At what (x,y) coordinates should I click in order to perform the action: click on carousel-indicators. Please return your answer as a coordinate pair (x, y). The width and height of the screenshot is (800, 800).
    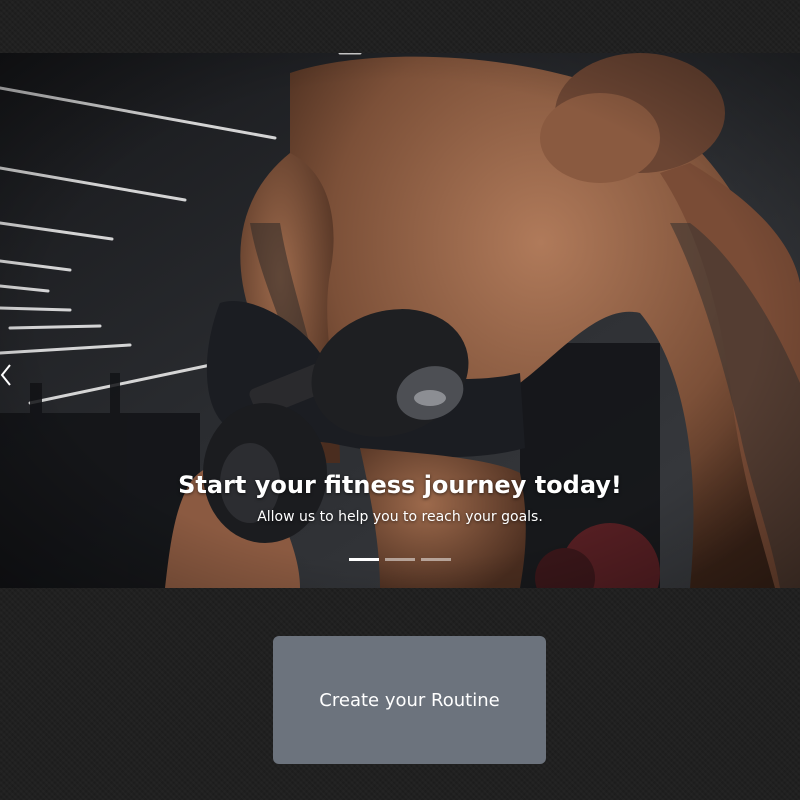
    Looking at the image, I should click on (400, 559).